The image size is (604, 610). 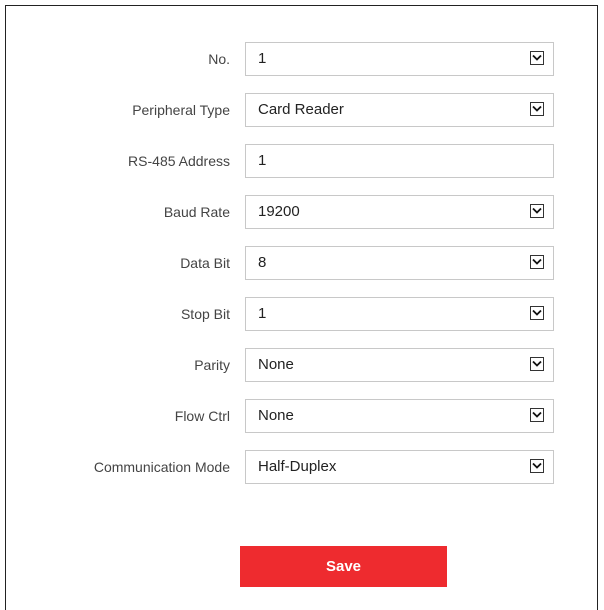 I want to click on communication-mode-select: Half-Duplex, so click(x=399, y=467).